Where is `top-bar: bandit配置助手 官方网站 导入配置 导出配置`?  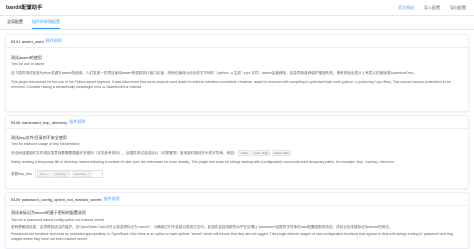 top-bar: bandit配置助手 官方网站 导入配置 导出配置 is located at coordinates (237, 8).